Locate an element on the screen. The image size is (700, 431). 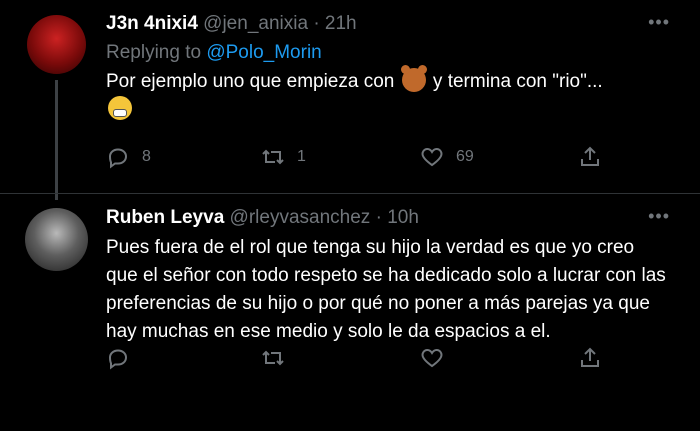
tweet-actions is located at coordinates (356, 359).